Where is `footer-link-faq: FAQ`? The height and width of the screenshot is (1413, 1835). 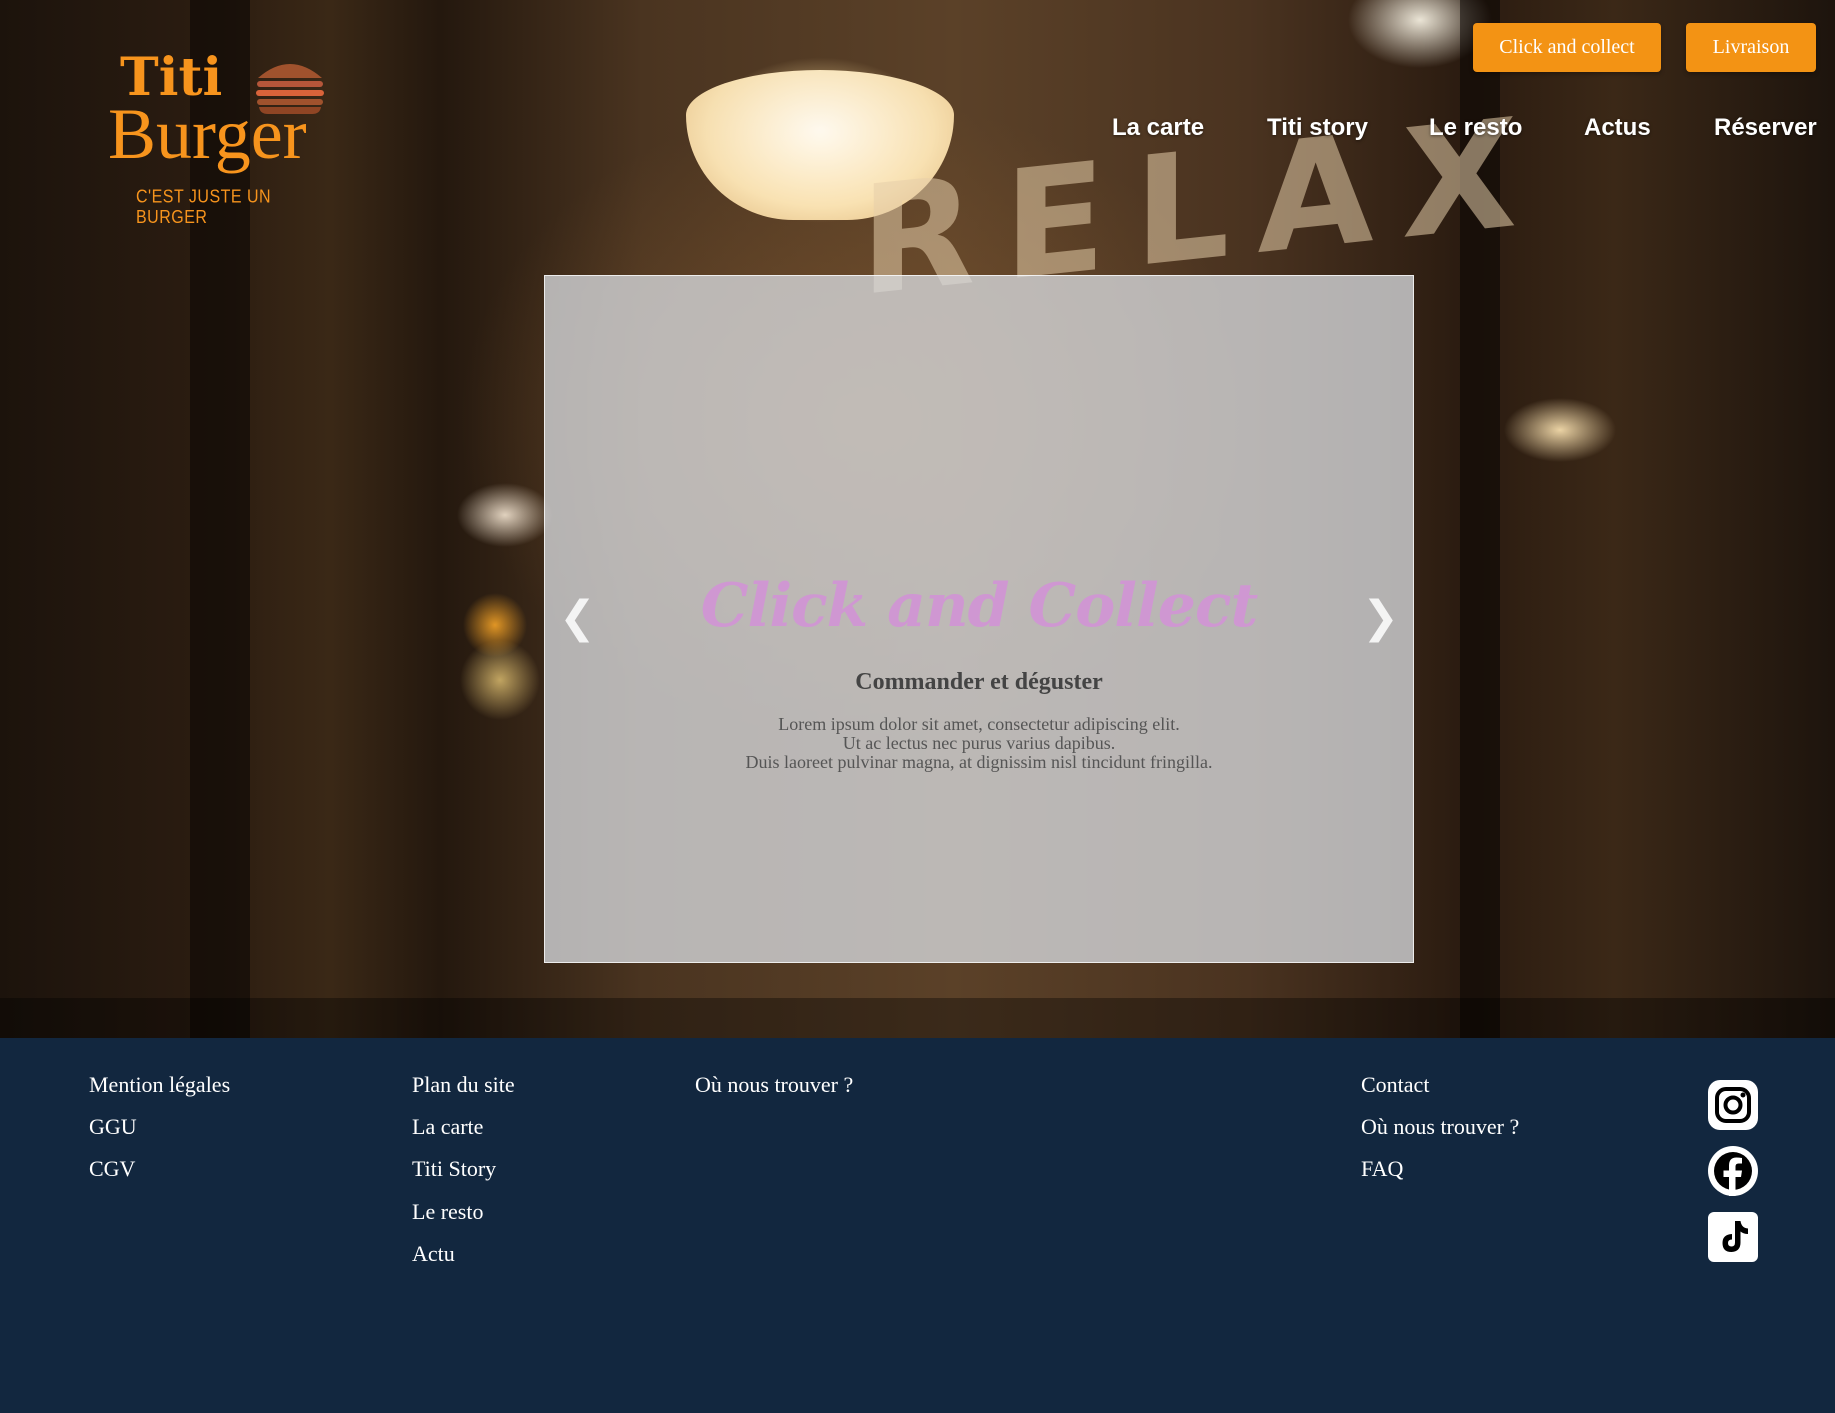 footer-link-faq: FAQ is located at coordinates (1382, 1169).